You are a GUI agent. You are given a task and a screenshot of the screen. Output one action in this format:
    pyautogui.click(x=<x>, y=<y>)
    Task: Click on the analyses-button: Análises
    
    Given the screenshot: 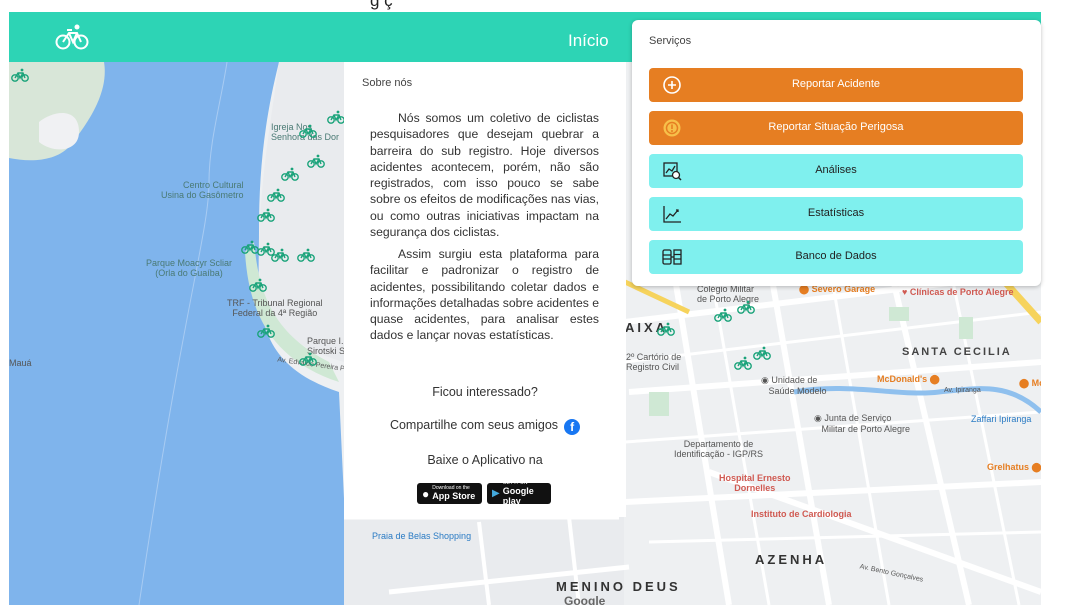 What is the action you would take?
    pyautogui.click(x=836, y=171)
    